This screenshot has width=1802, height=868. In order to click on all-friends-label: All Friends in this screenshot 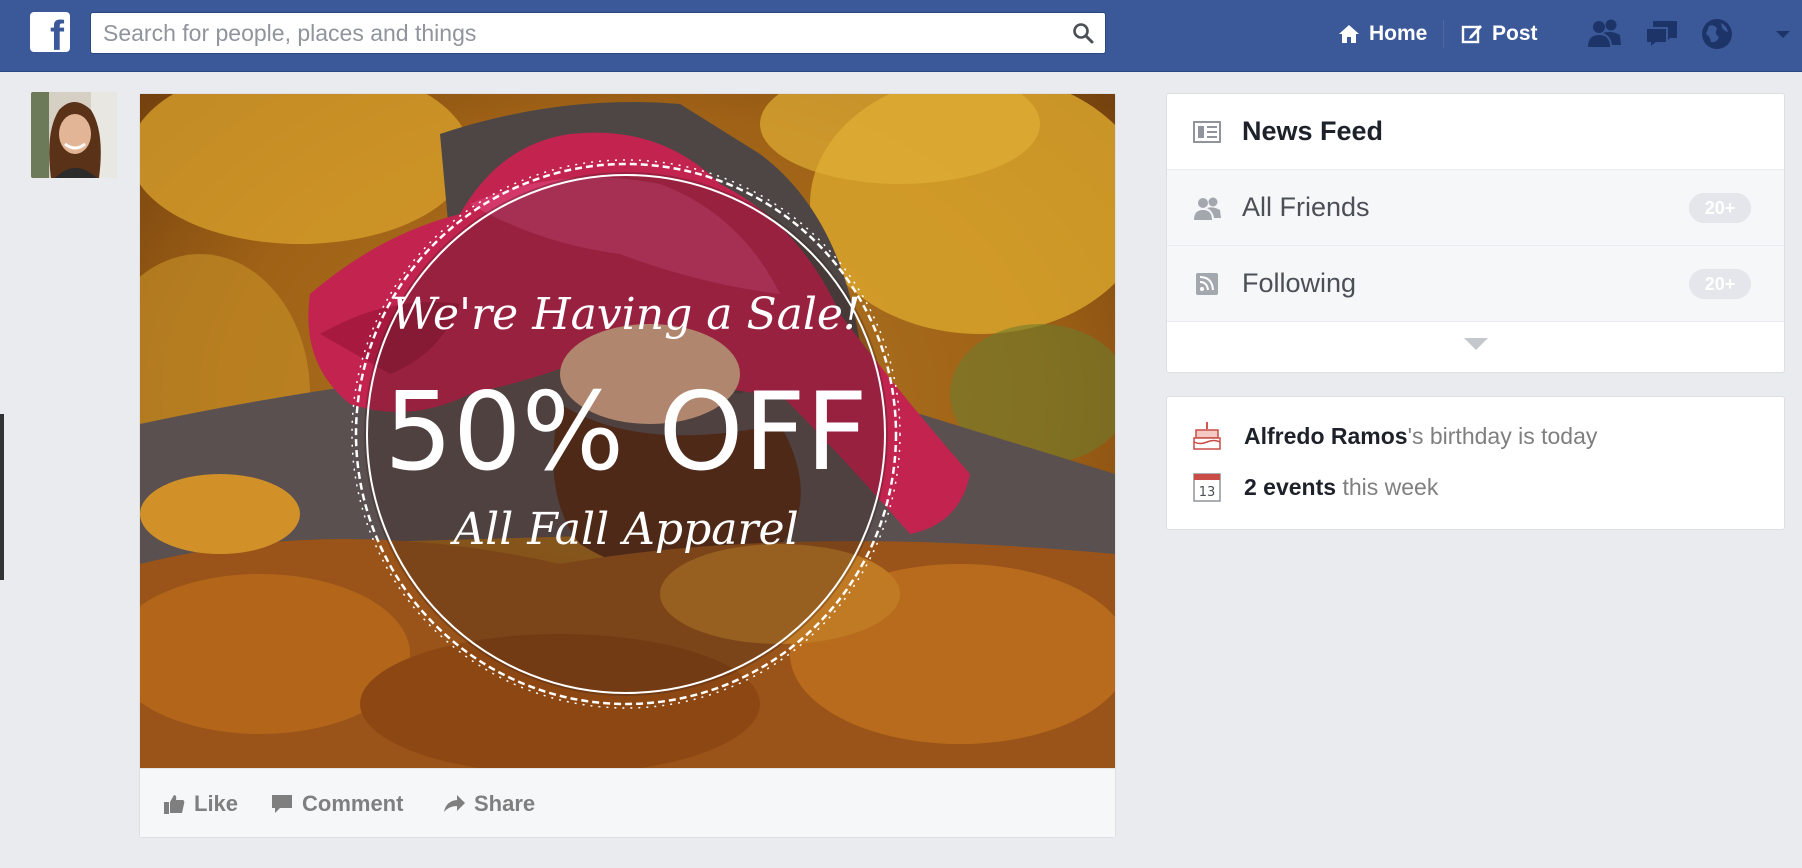, I will do `click(1306, 207)`.